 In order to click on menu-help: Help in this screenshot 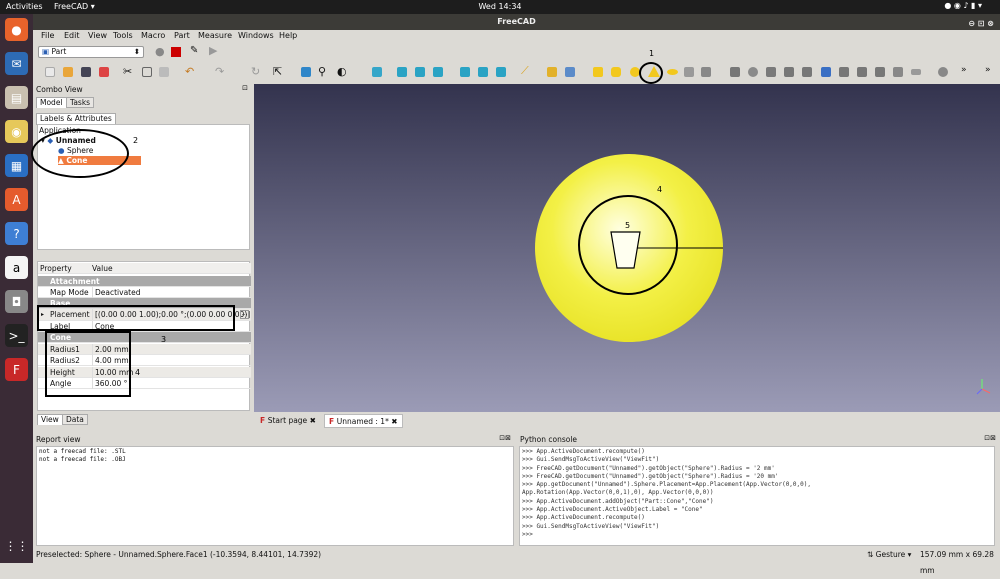, I will do `click(288, 35)`.